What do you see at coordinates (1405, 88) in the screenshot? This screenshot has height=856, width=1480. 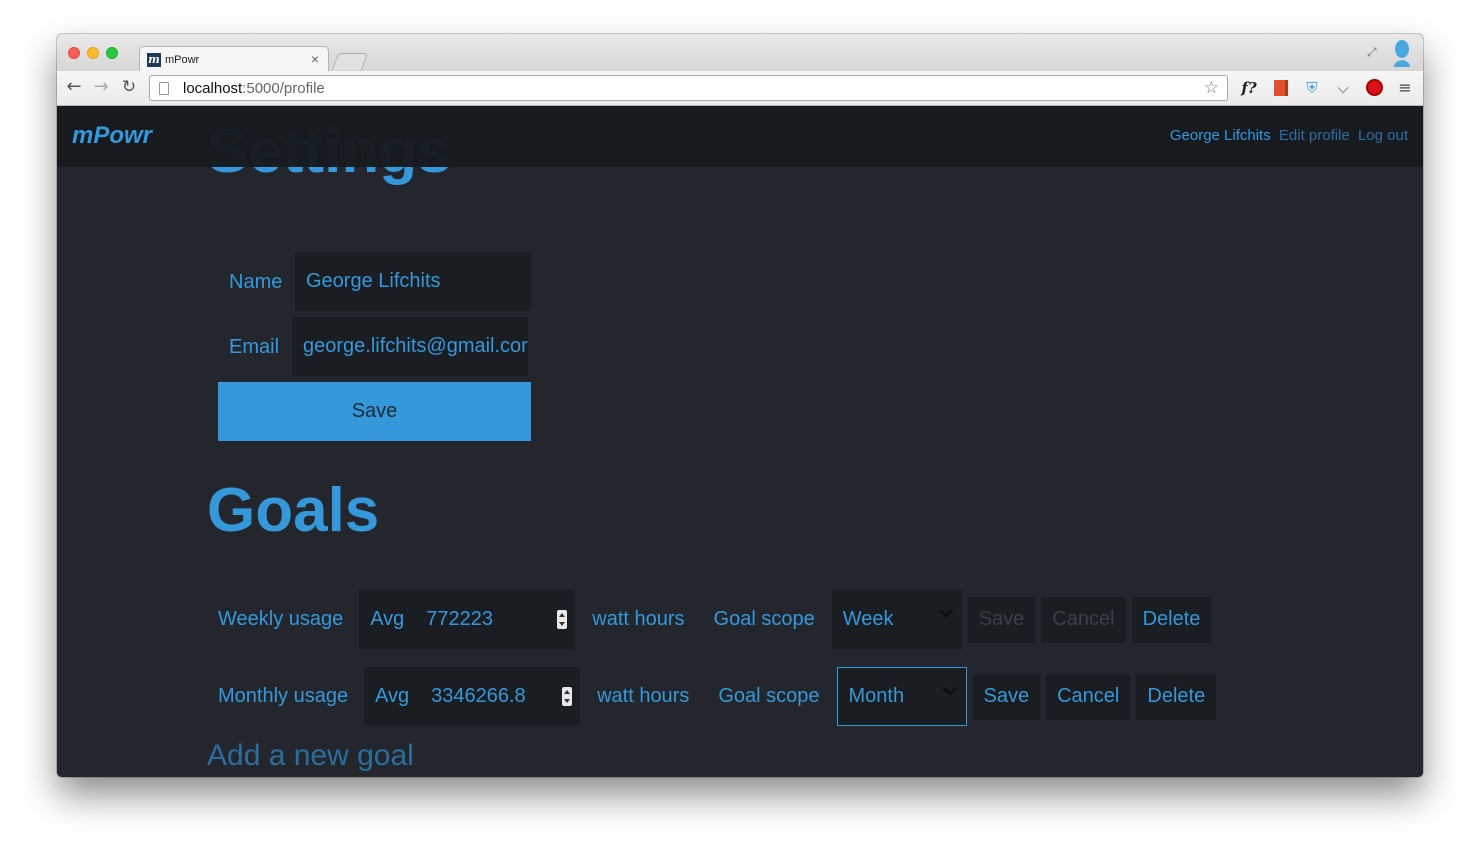 I see `menu-icon: ≡` at bounding box center [1405, 88].